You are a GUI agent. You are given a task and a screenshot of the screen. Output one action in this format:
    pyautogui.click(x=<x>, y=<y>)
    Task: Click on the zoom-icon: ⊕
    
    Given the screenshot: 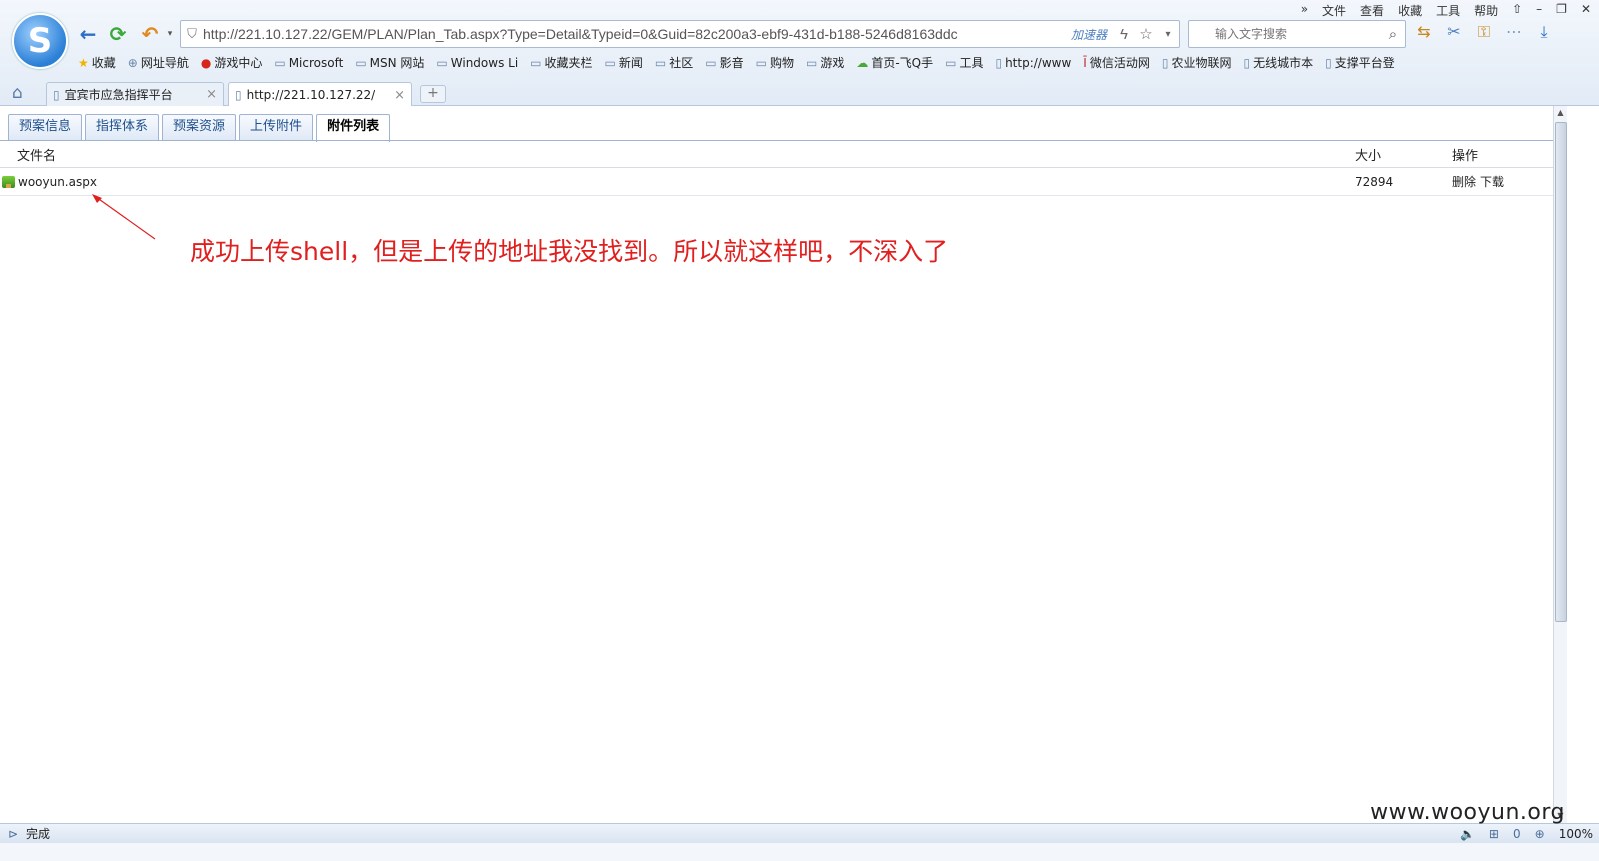 What is the action you would take?
    pyautogui.click(x=1540, y=834)
    